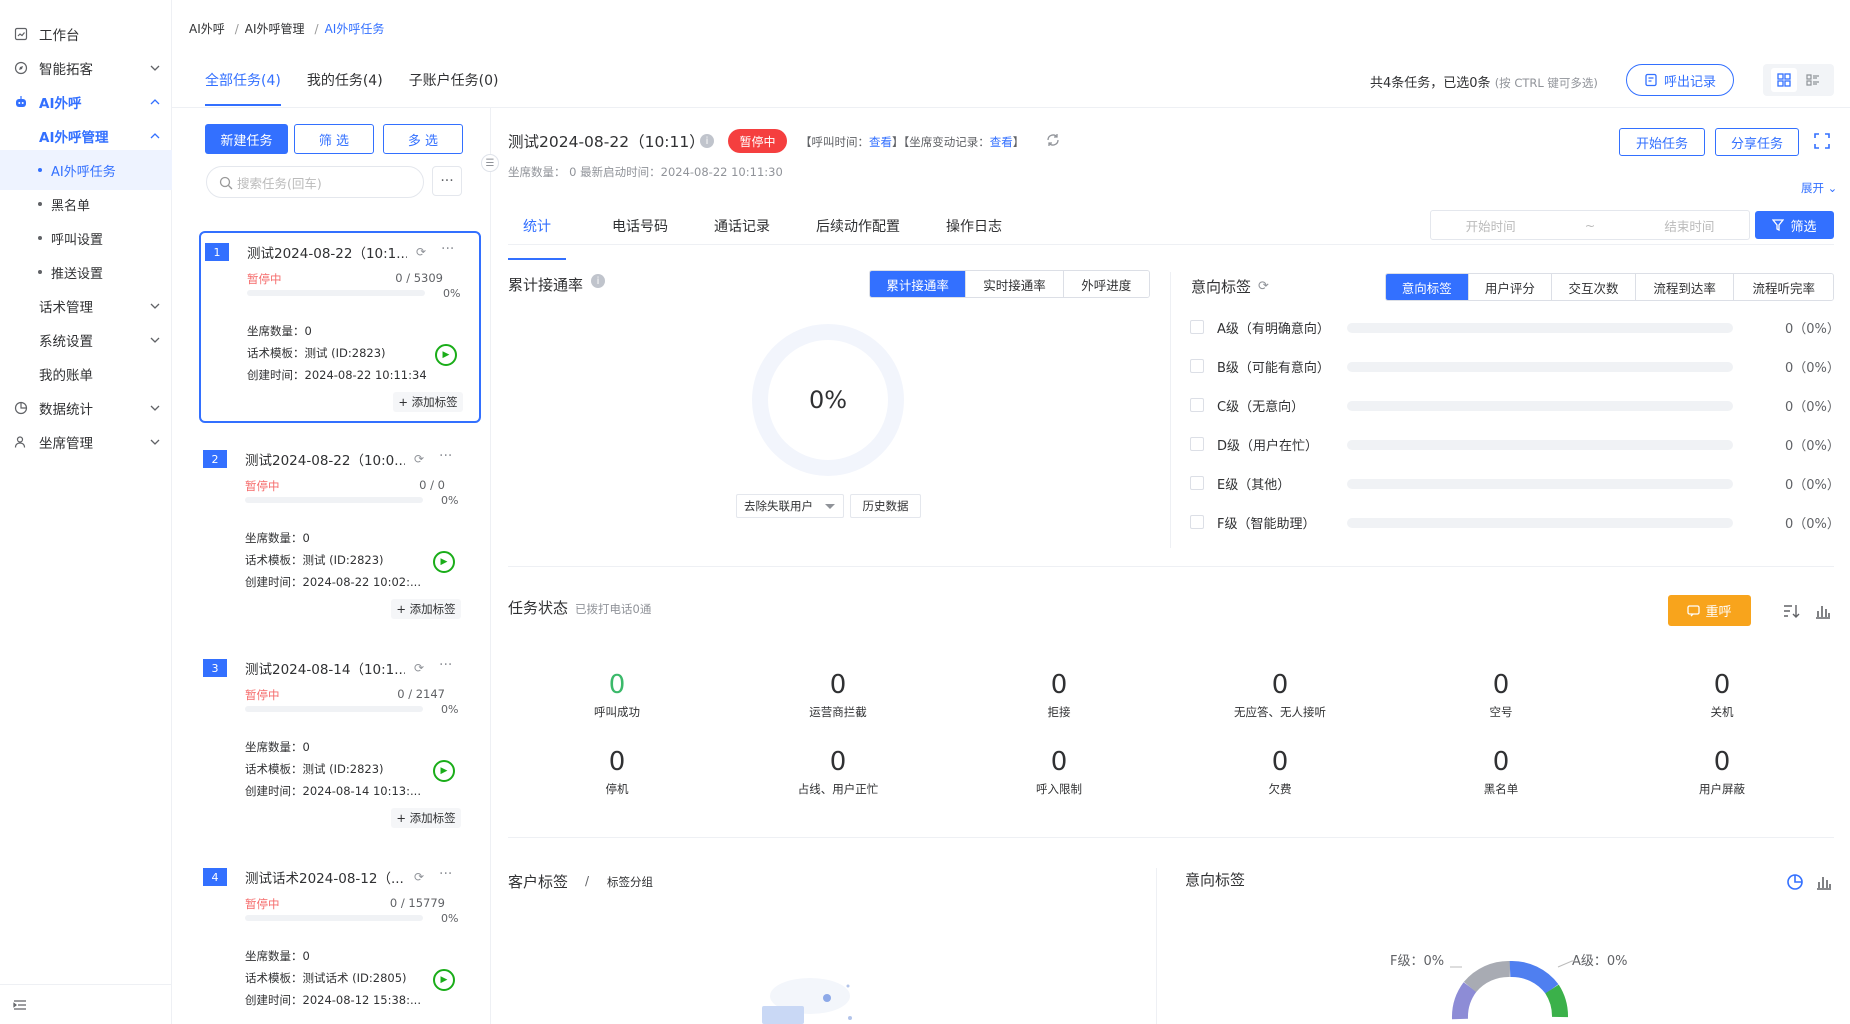 This screenshot has height=1024, width=1850. Describe the element at coordinates (454, 88) in the screenshot. I see `tab-sub-account-tasks: 子账户任务(0)` at that location.